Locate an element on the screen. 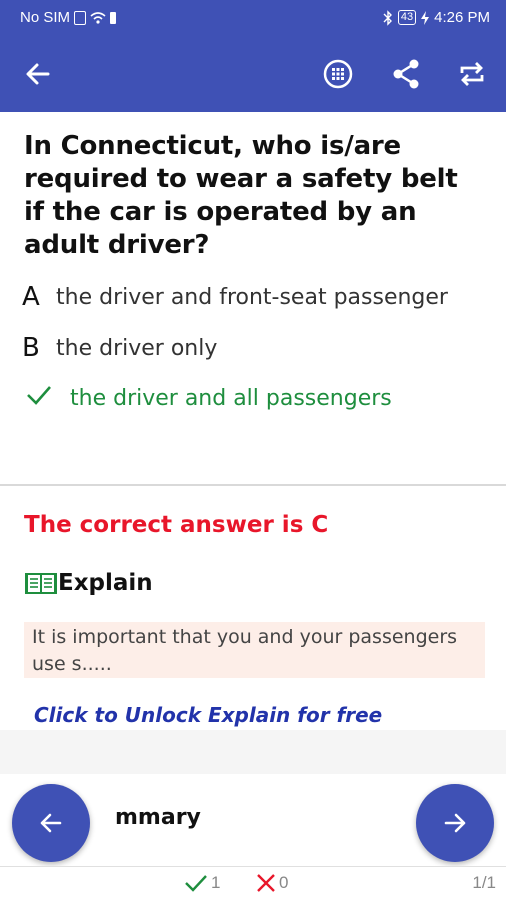  wrong-count-value: 0 is located at coordinates (284, 882).